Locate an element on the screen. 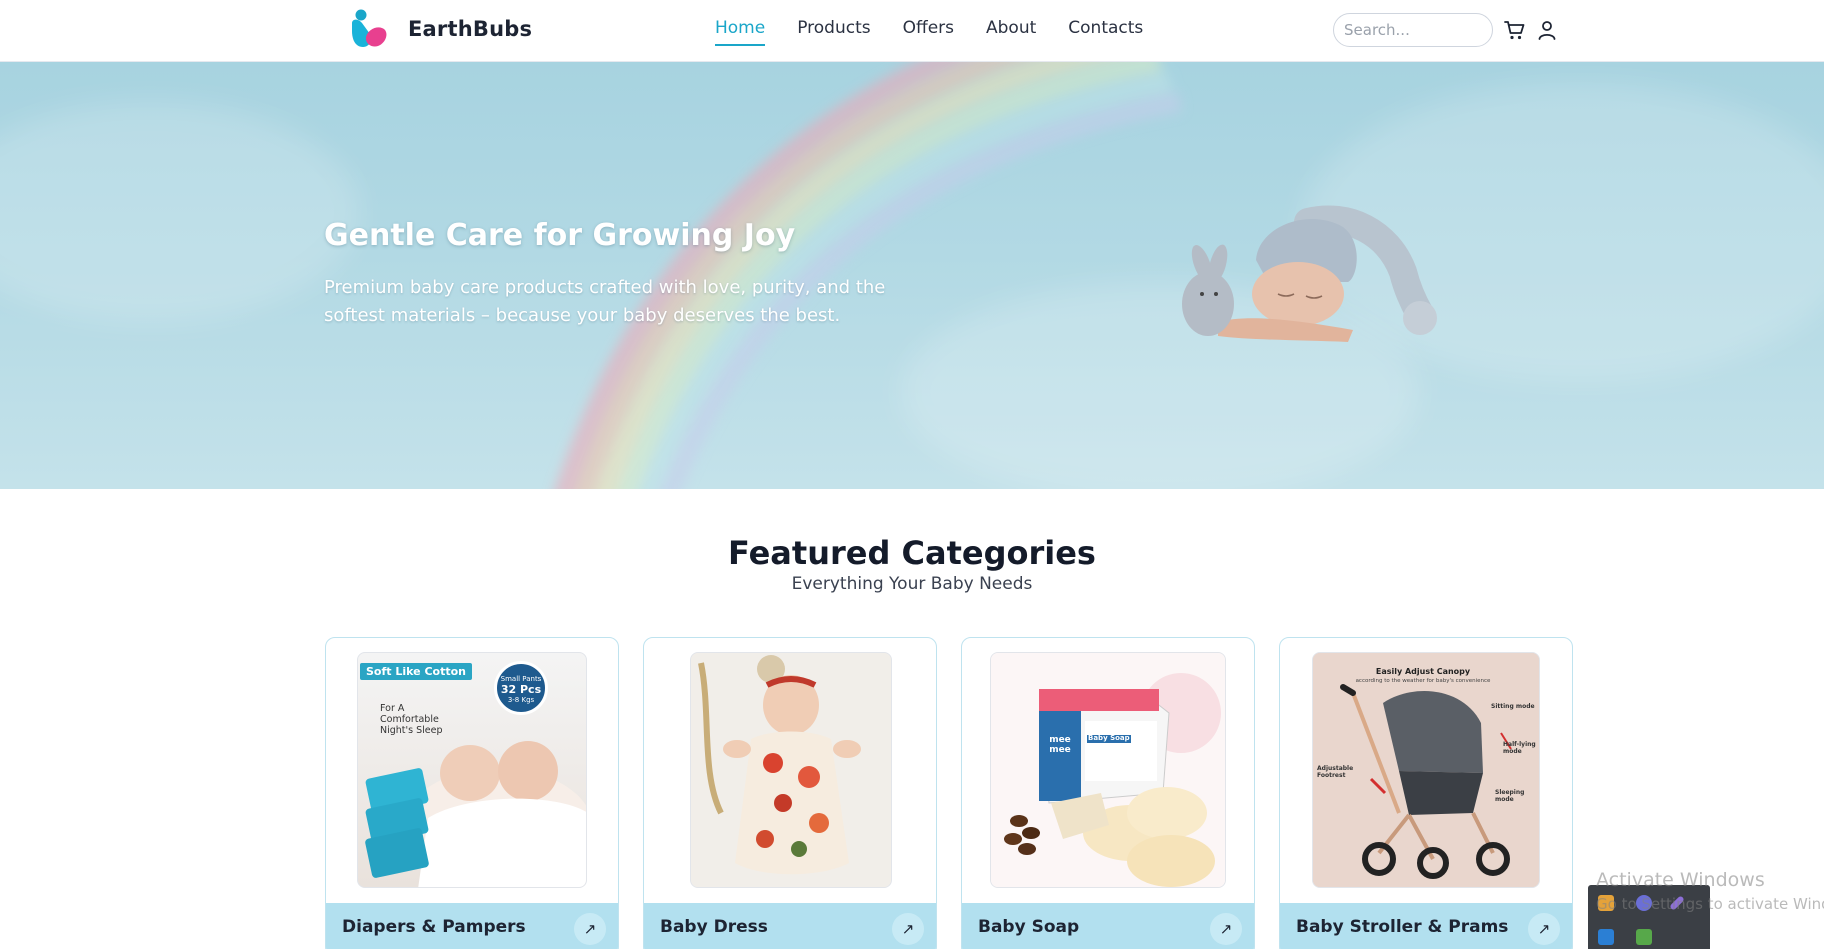 The image size is (1824, 949). category-card-baby-soap: mee mee Baby Soap Baby Soap ↗ is located at coordinates (1108, 793).